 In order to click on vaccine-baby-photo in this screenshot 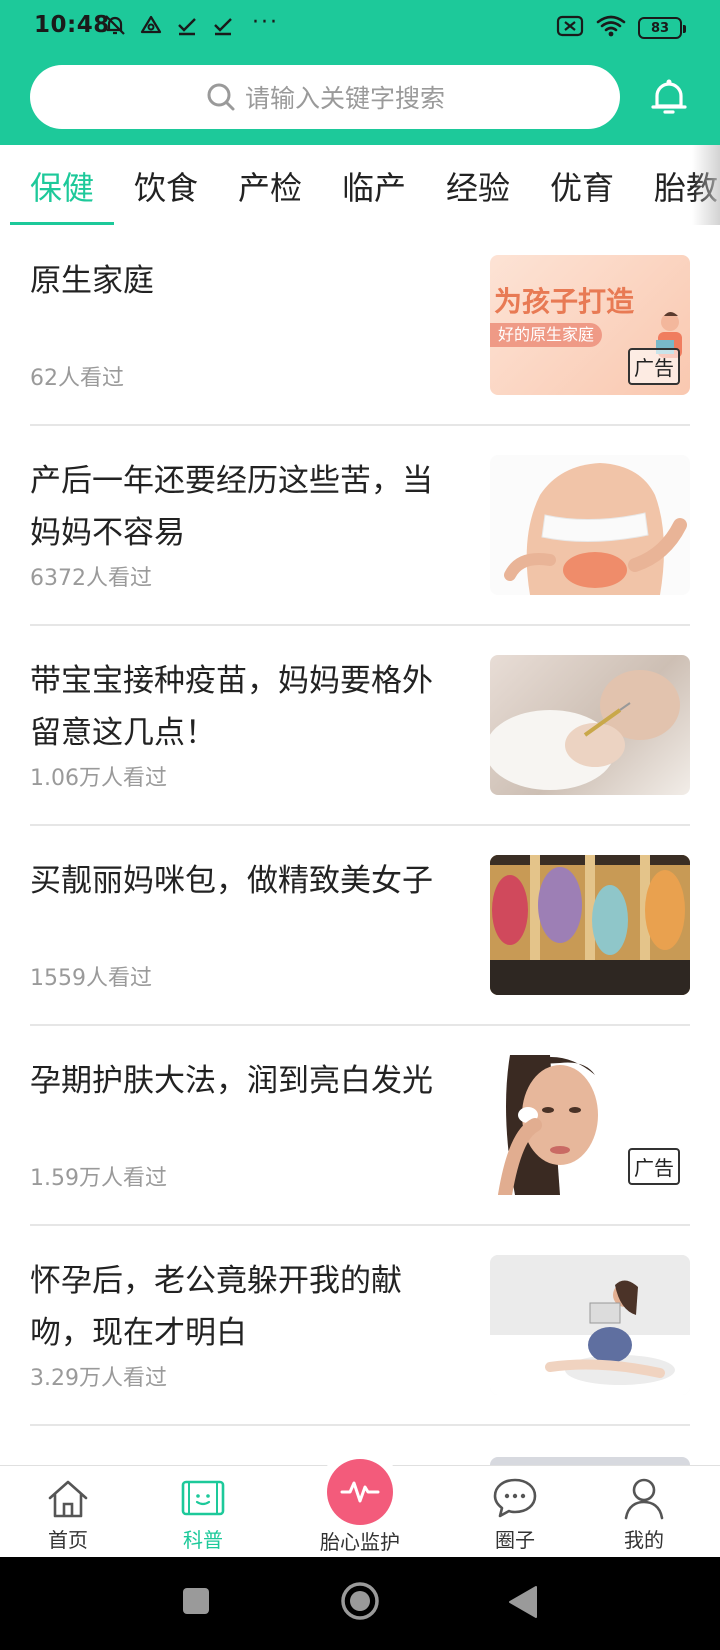, I will do `click(585, 730)`.